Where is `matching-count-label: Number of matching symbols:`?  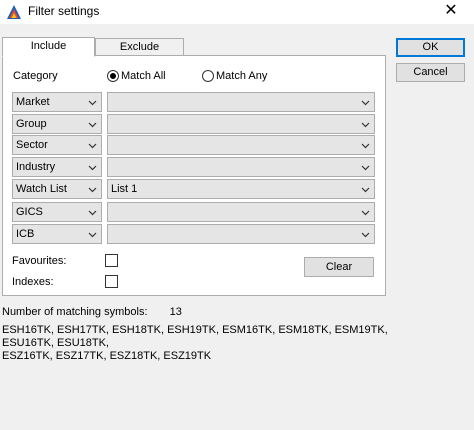 matching-count-label: Number of matching symbols: is located at coordinates (75, 312).